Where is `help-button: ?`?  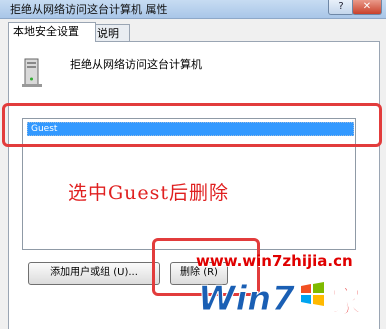 help-button: ? is located at coordinates (341, 7).